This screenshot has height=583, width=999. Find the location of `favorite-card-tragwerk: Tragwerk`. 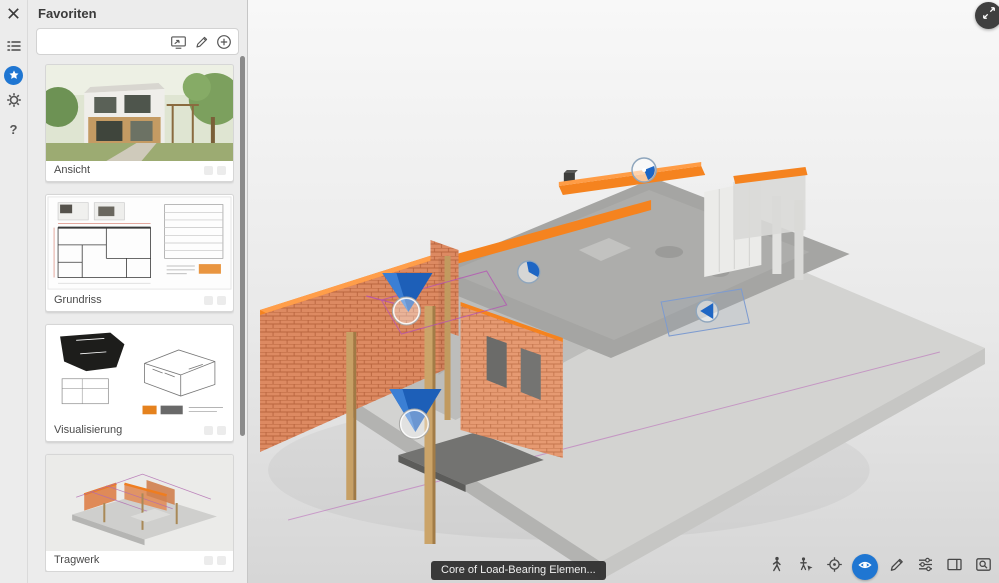

favorite-card-tragwerk: Tragwerk is located at coordinates (139, 513).